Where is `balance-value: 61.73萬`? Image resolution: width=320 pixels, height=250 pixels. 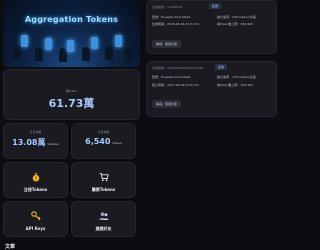 balance-value: 61.73萬 is located at coordinates (71, 103).